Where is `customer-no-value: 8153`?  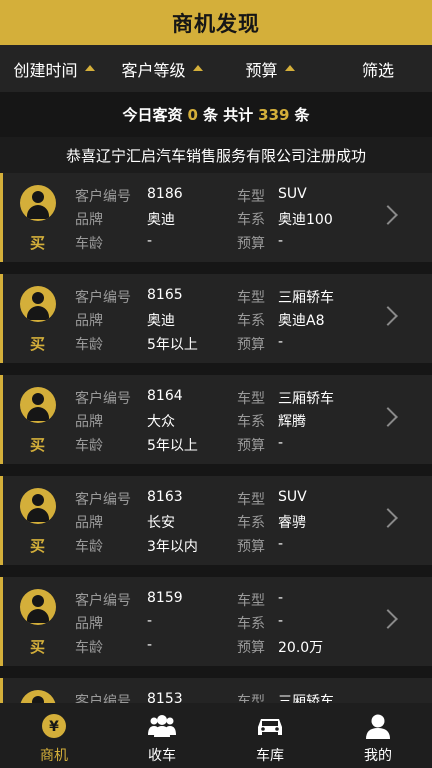
customer-no-value: 8153 is located at coordinates (165, 697).